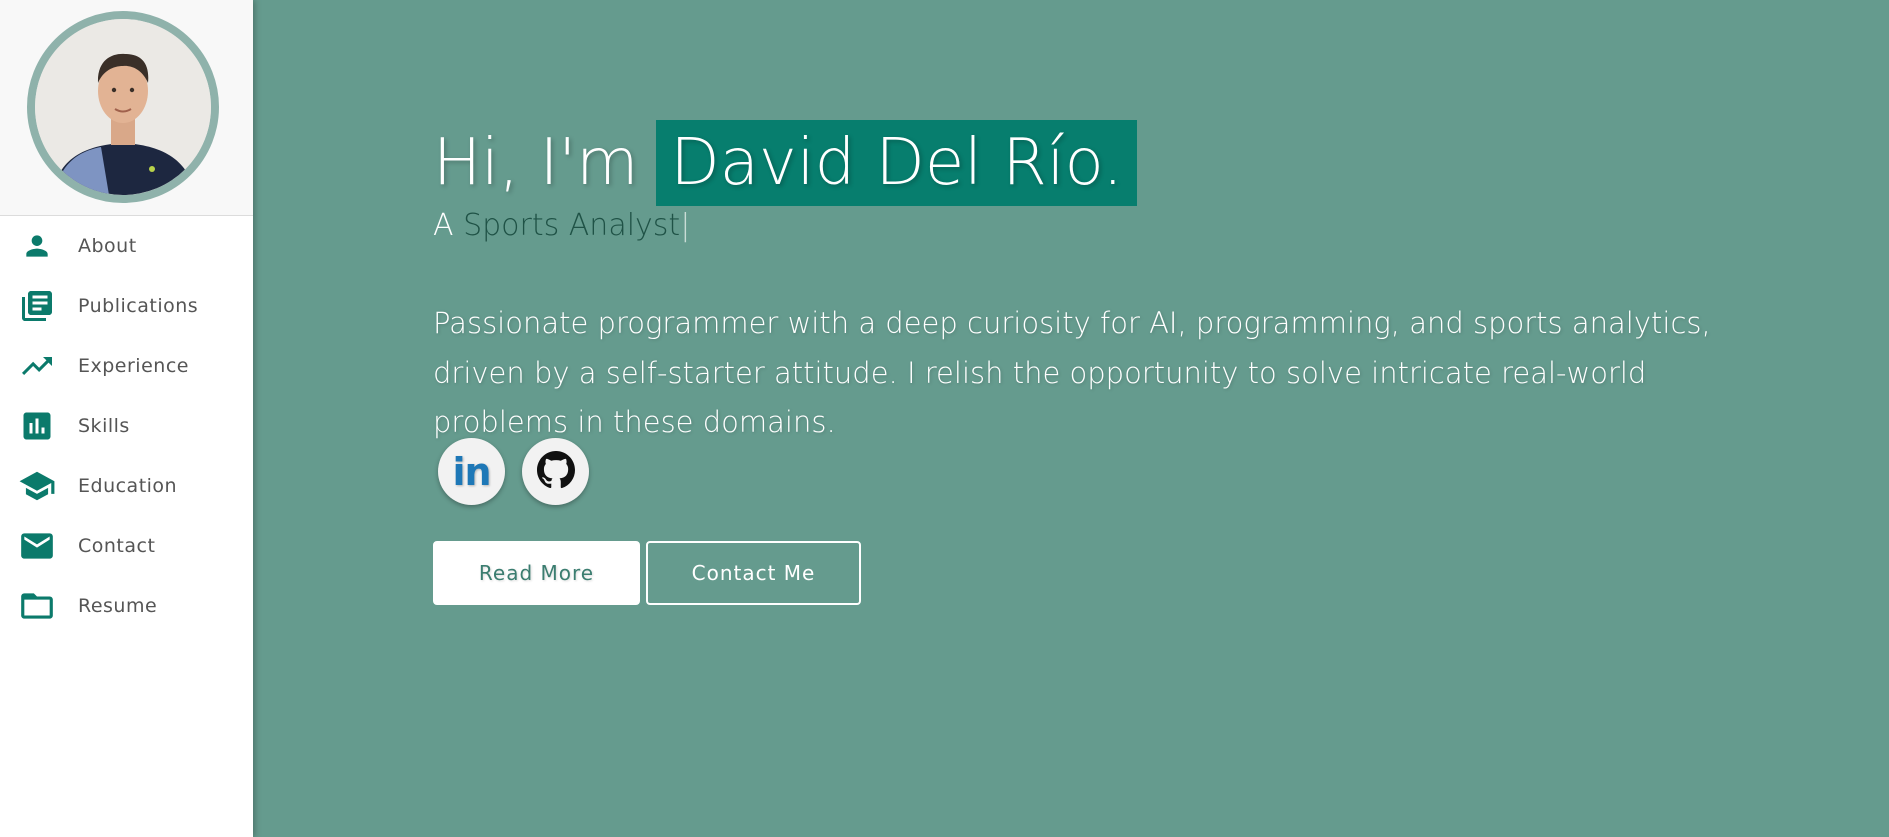 Image resolution: width=1889 pixels, height=837 pixels. I want to click on avatar, so click(123, 107).